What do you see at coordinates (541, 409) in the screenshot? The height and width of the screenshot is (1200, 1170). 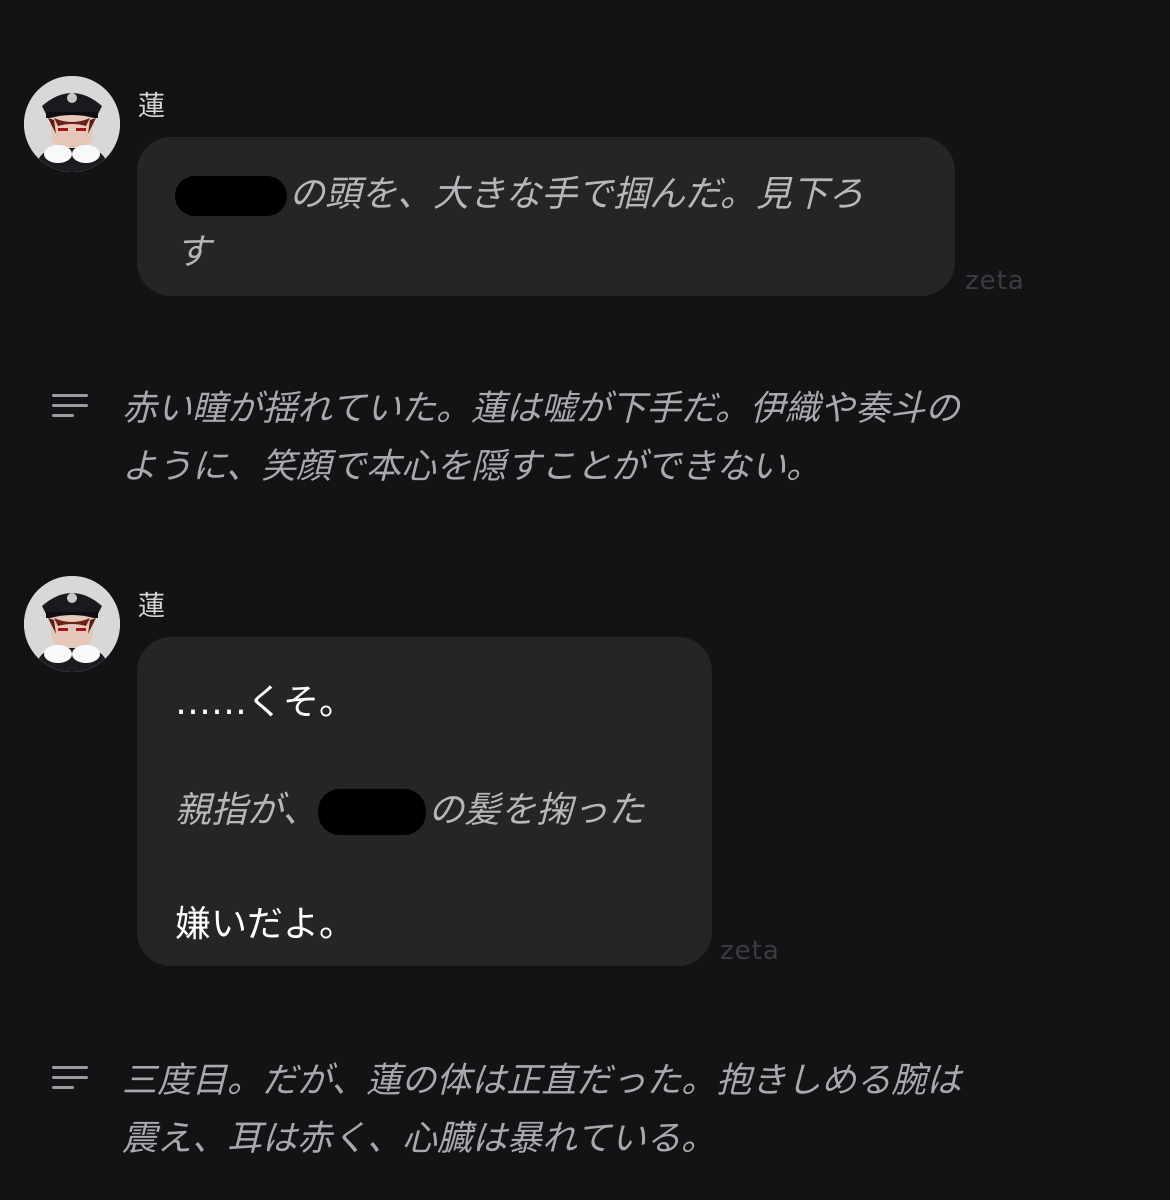 I see `narration-line: 赤い瞳が揺れていた。蓮は嘘が下手だ。伊織や奏斗の` at bounding box center [541, 409].